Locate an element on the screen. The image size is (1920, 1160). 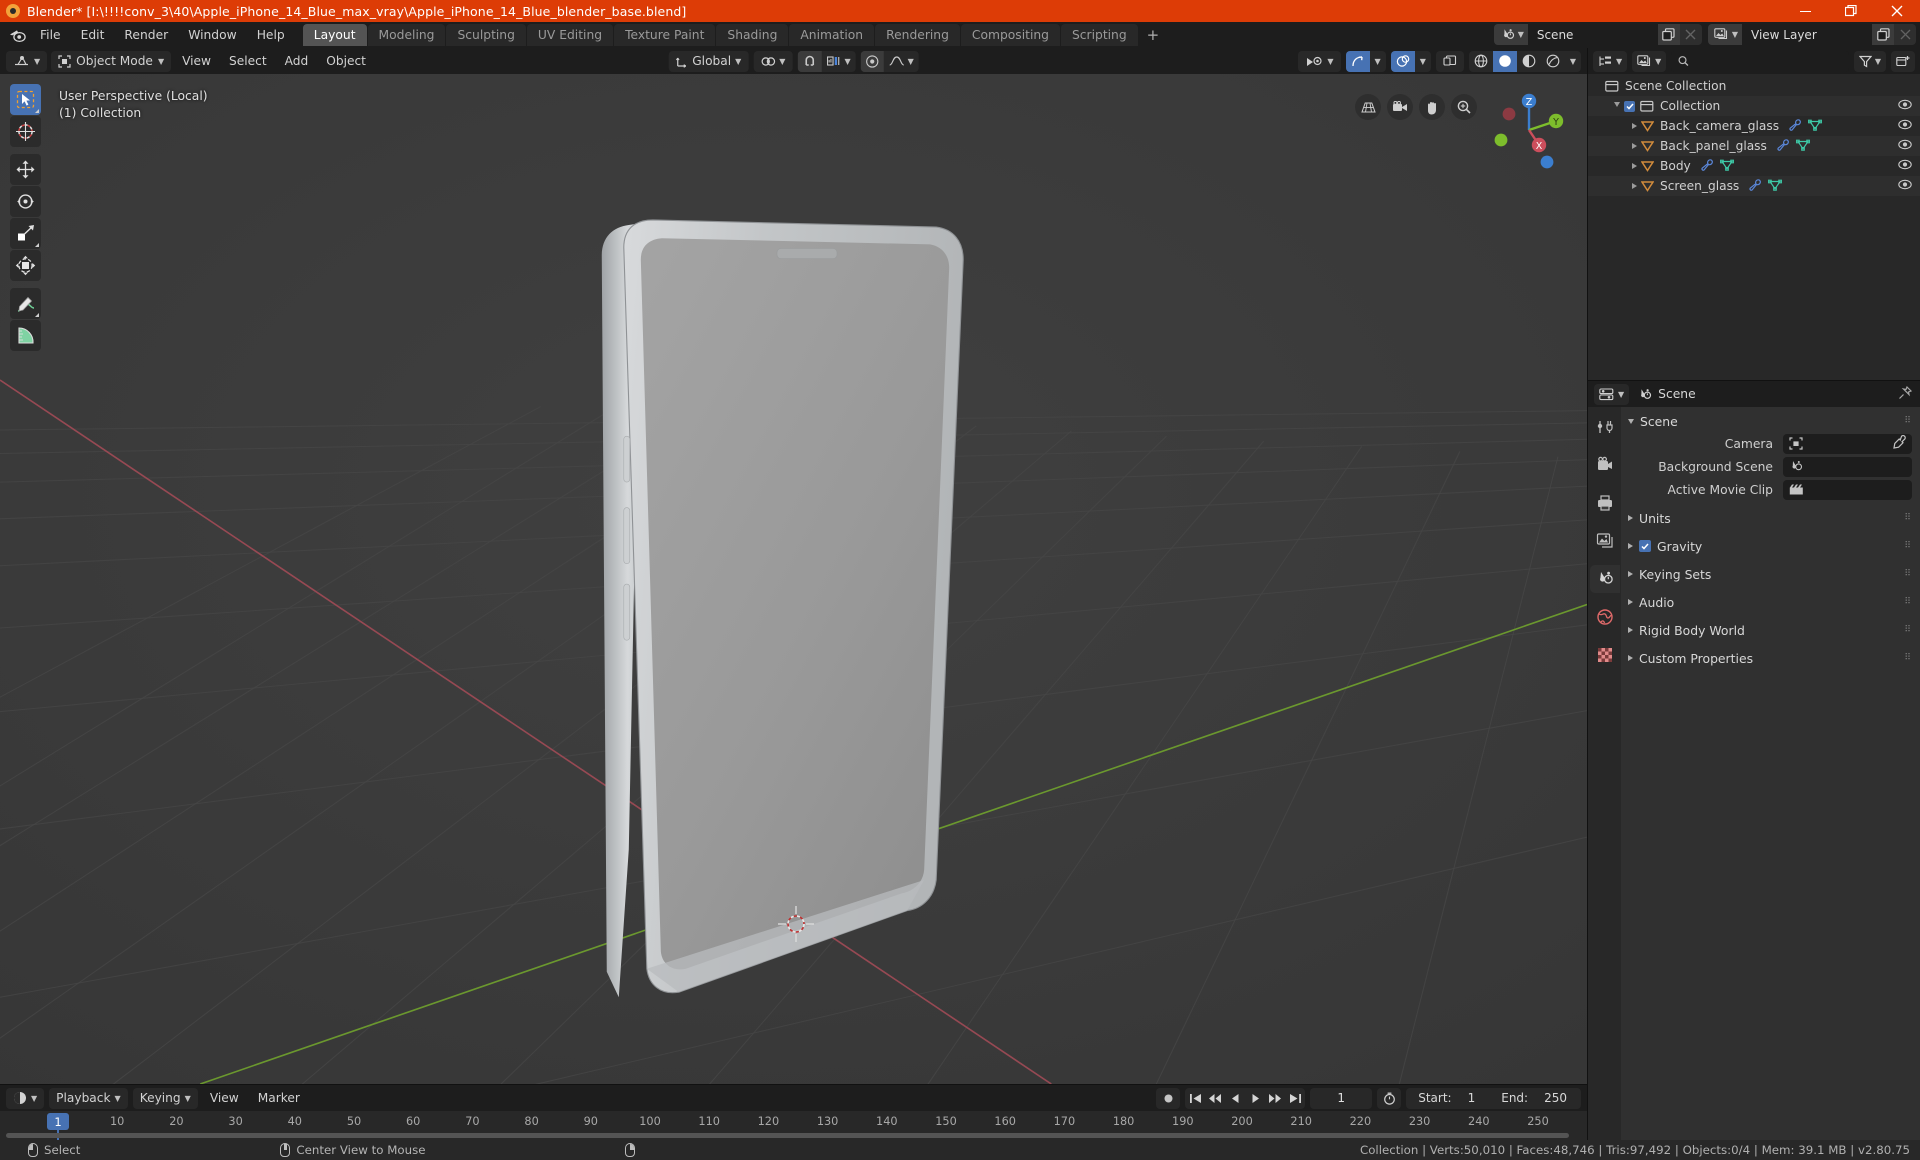
outliner-editor-type: ▼ is located at coordinates (1610, 61).